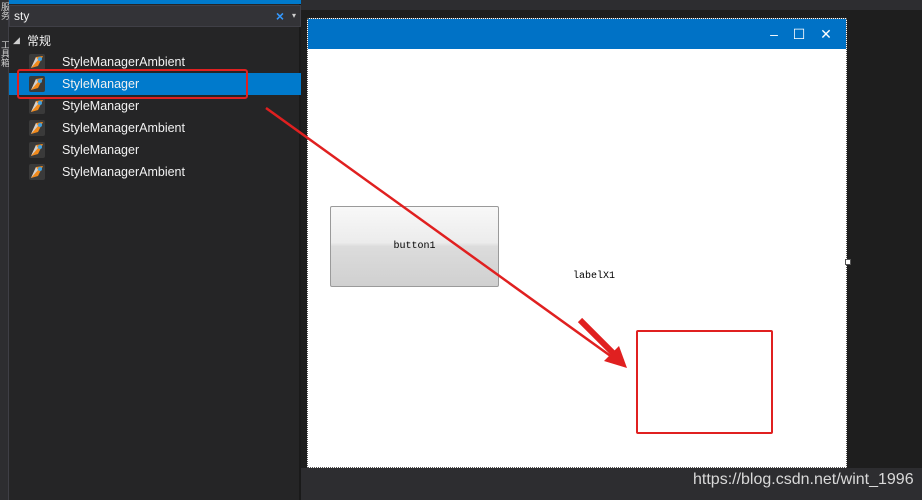  What do you see at coordinates (155, 2) in the screenshot?
I see `toolbox-accent-line` at bounding box center [155, 2].